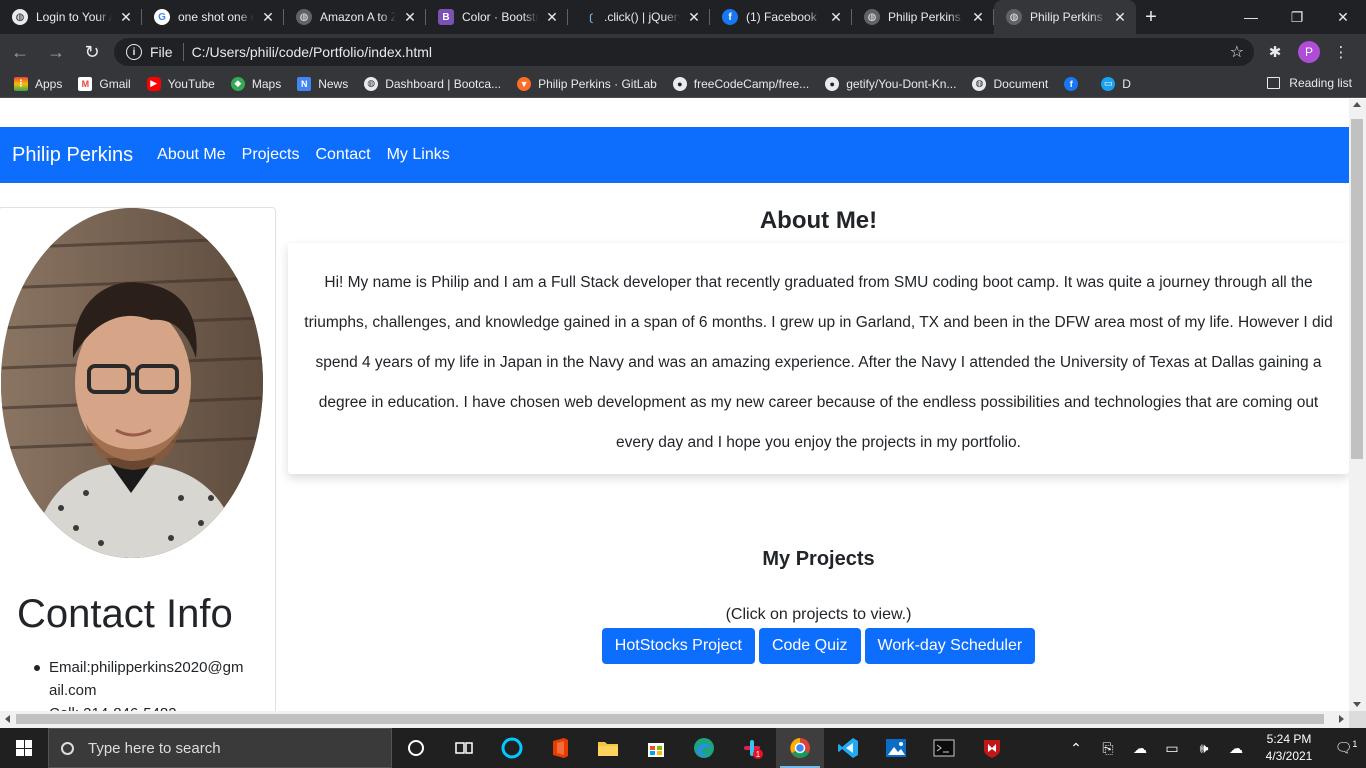 The image size is (1366, 768). I want to click on forward-arrow-icon: →, so click(56, 52).